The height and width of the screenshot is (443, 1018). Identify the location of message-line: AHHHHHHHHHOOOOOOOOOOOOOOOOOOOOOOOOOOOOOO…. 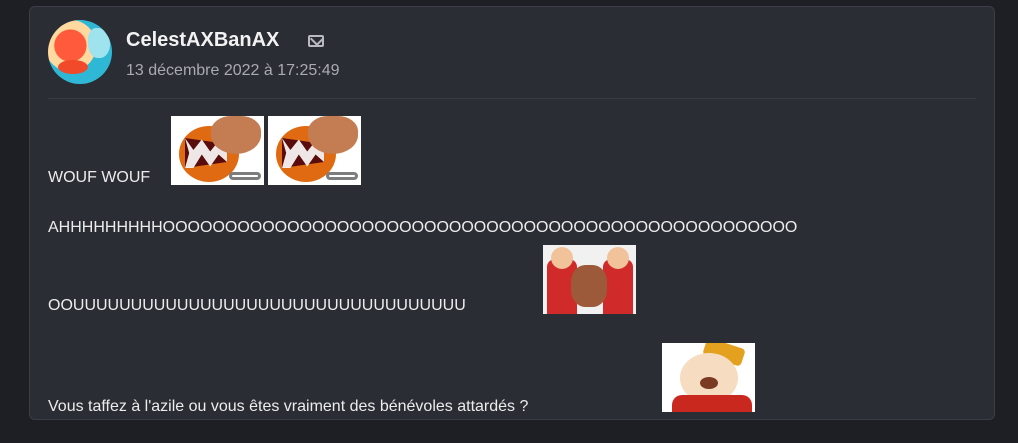
(423, 227).